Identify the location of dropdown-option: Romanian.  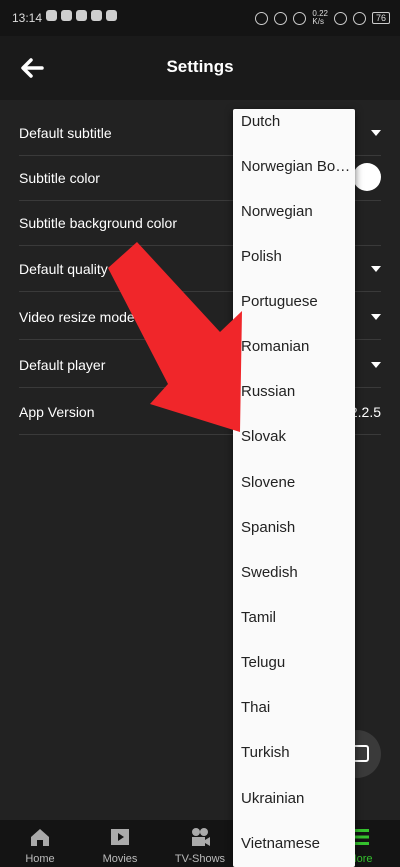
(297, 353).